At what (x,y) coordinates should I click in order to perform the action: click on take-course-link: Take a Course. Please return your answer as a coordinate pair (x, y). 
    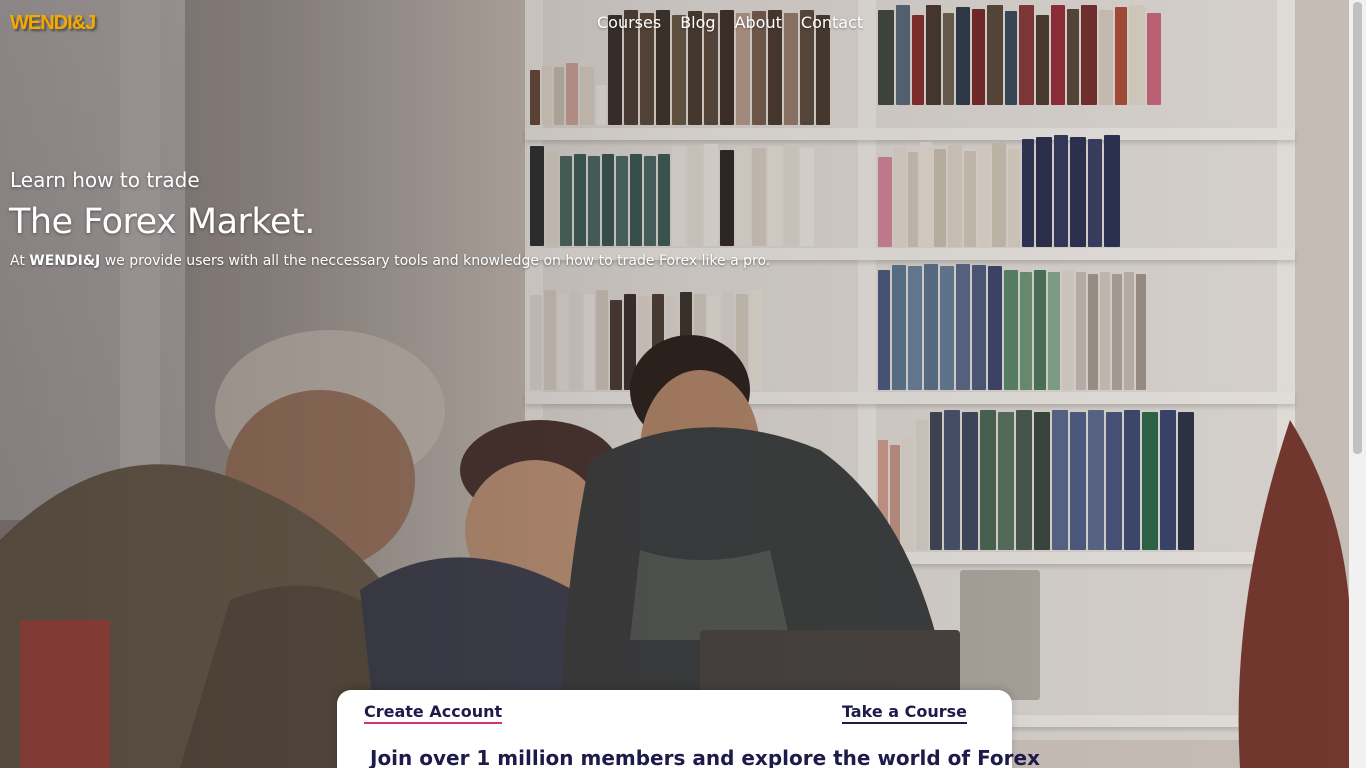
    Looking at the image, I should click on (904, 713).